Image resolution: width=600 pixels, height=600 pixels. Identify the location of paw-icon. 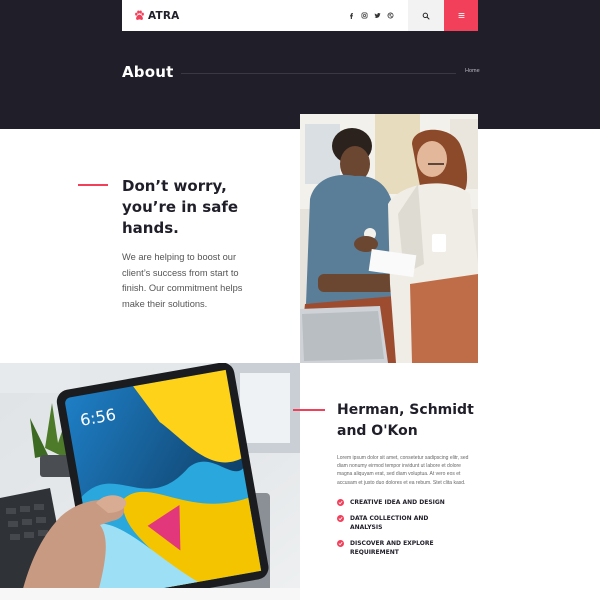
(139, 15).